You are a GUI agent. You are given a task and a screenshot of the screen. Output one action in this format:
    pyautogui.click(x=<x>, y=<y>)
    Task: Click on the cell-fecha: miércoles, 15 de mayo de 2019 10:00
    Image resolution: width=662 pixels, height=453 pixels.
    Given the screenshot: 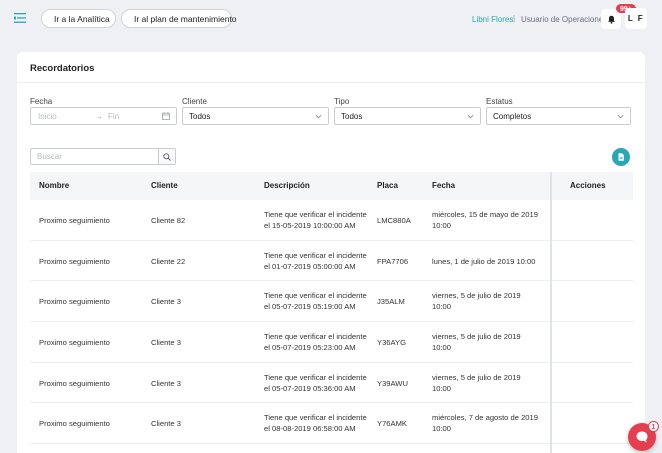 What is the action you would take?
    pyautogui.click(x=485, y=220)
    